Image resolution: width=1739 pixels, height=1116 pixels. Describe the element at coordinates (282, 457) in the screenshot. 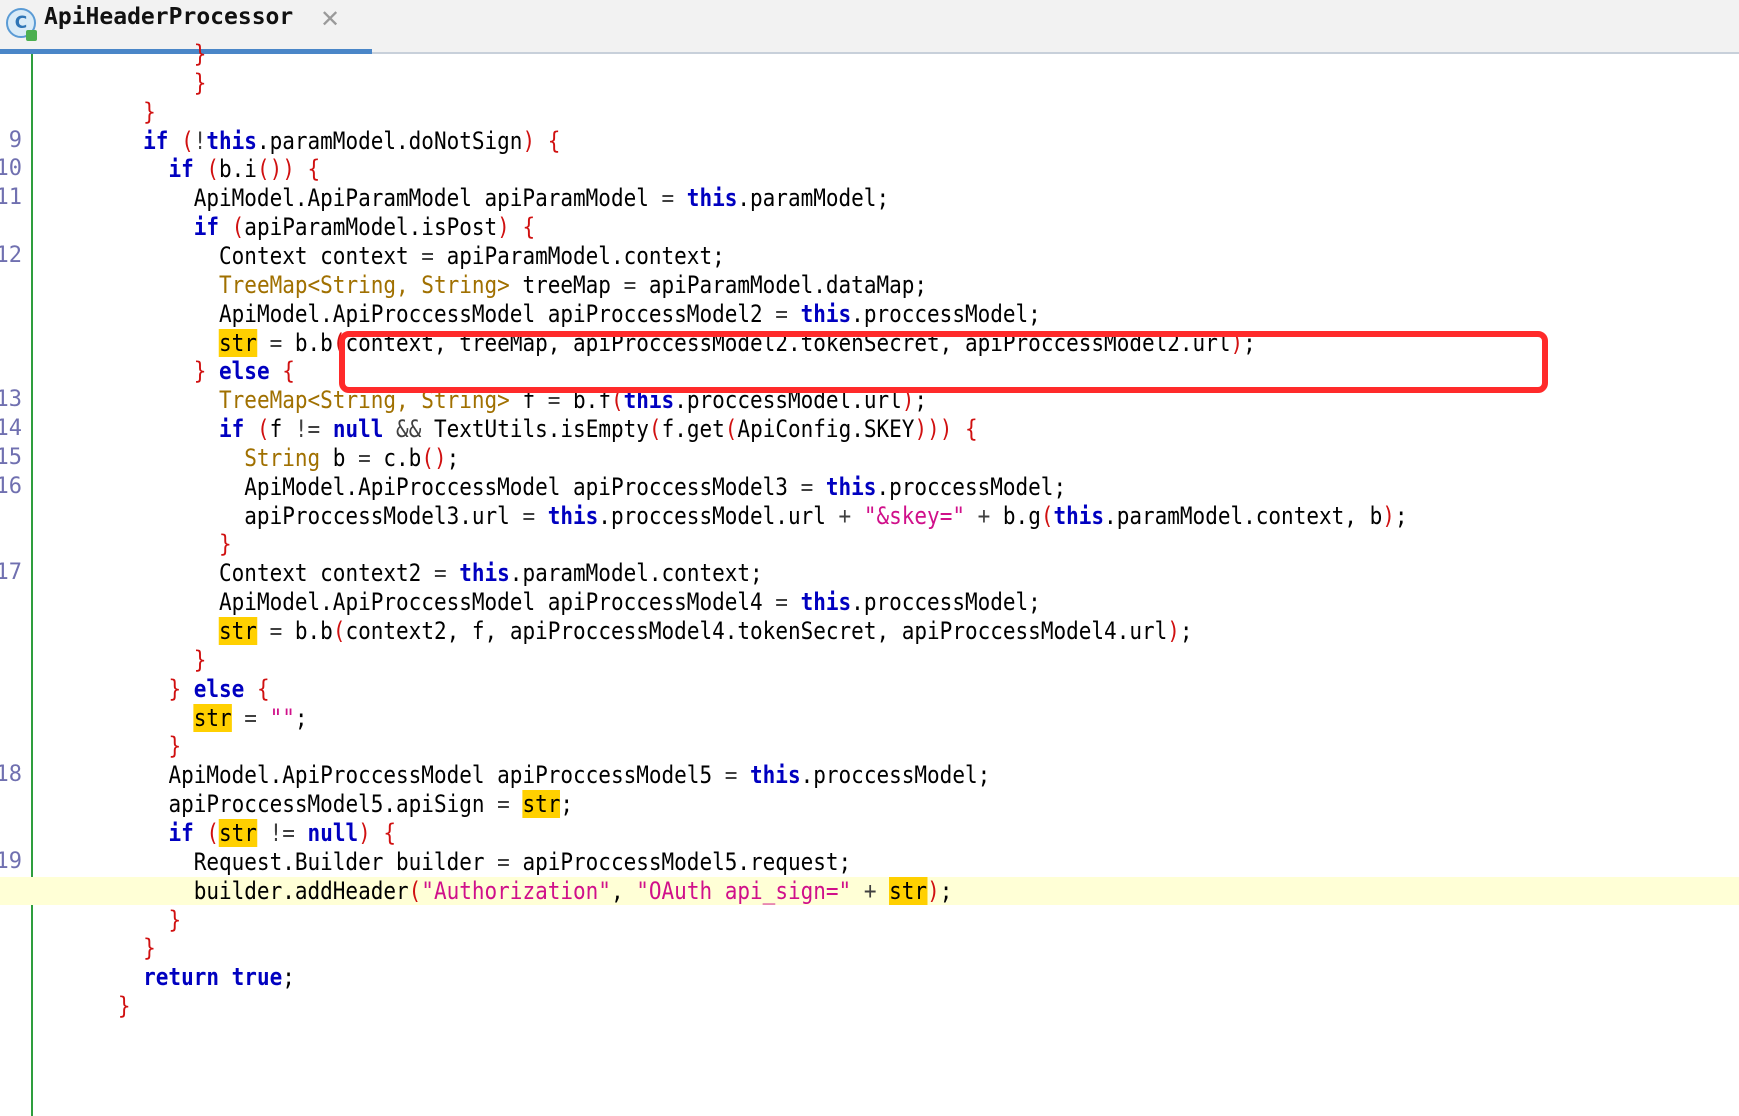

I see `code-token: String` at that location.